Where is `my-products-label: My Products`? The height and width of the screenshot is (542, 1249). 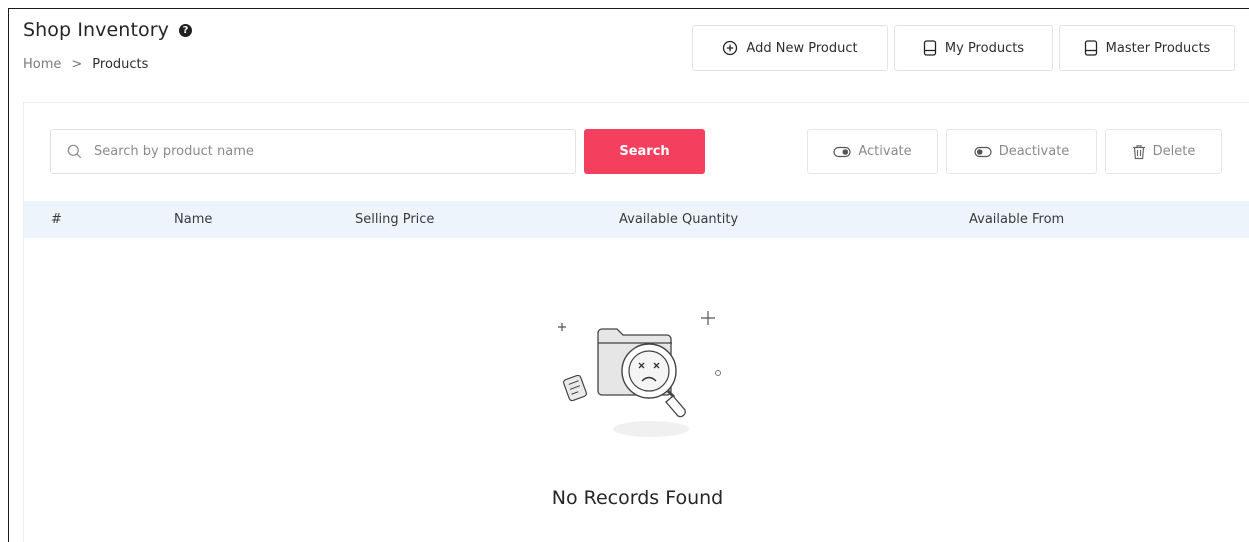 my-products-label: My Products is located at coordinates (984, 48).